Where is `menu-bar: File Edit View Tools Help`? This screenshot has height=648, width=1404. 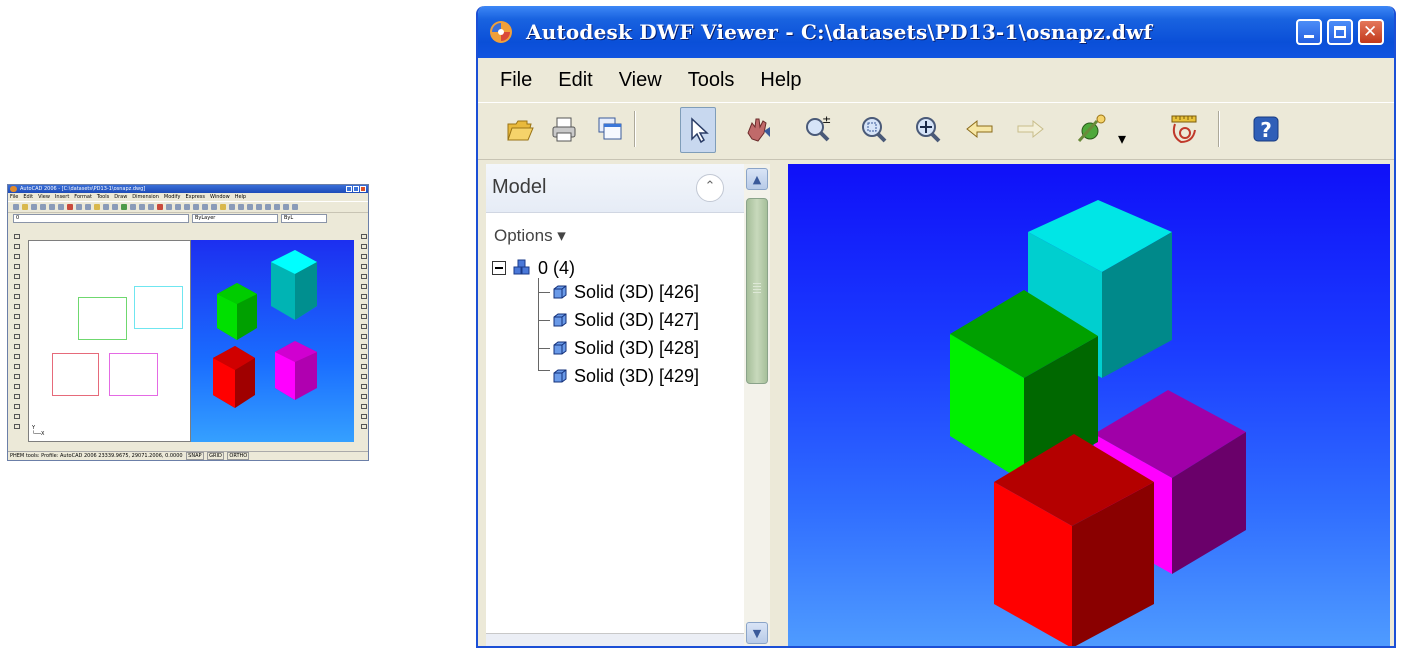
menu-bar: File Edit View Tools Help is located at coordinates (936, 80).